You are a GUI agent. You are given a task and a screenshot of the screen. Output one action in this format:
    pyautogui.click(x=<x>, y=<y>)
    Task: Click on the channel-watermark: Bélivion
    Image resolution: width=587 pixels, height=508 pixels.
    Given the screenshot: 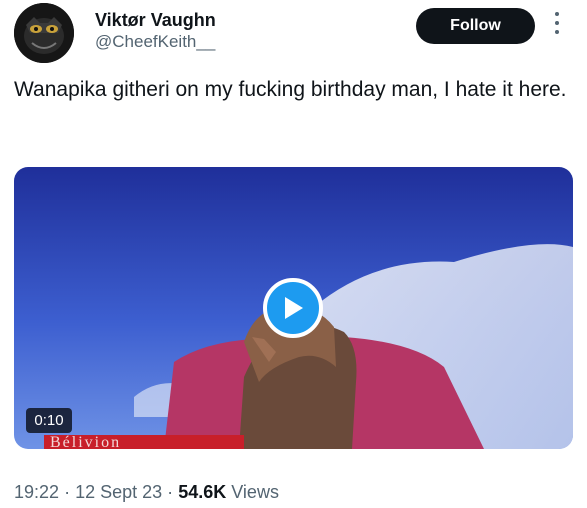 What is the action you would take?
    pyautogui.click(x=85, y=441)
    